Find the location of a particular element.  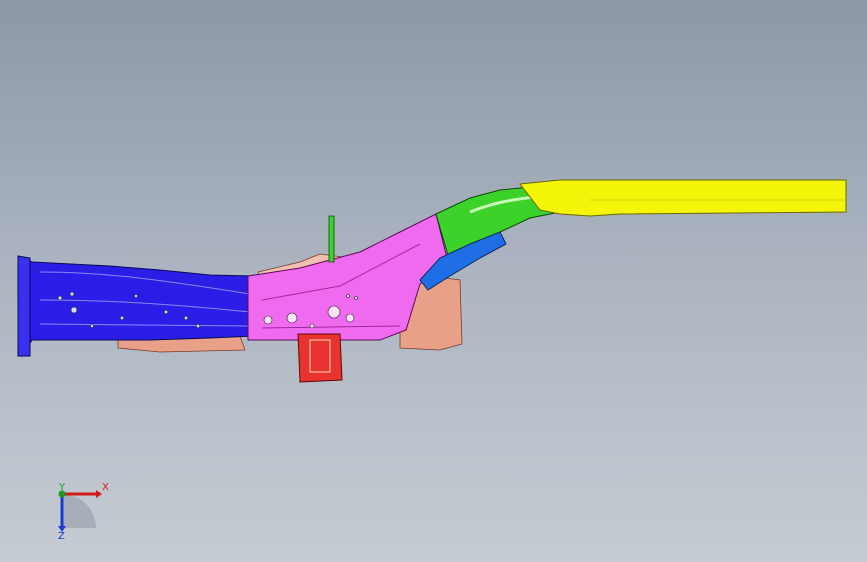

coordinate-triad: X Y Z is located at coordinates (80, 515).